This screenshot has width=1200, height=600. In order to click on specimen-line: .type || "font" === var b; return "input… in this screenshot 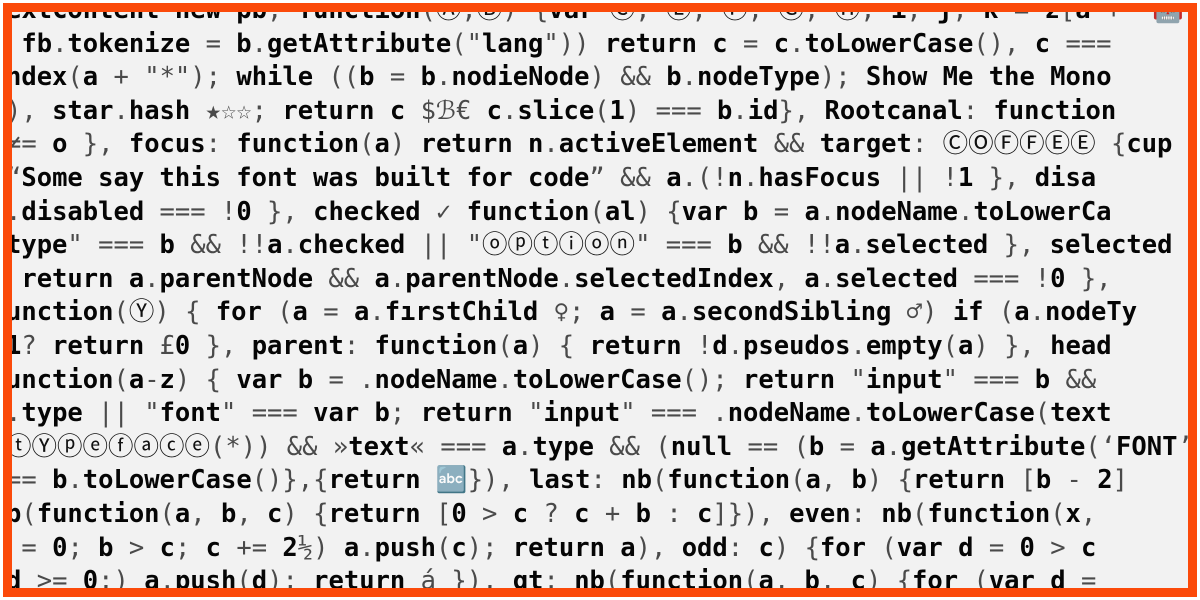, I will do `click(597, 414)`.